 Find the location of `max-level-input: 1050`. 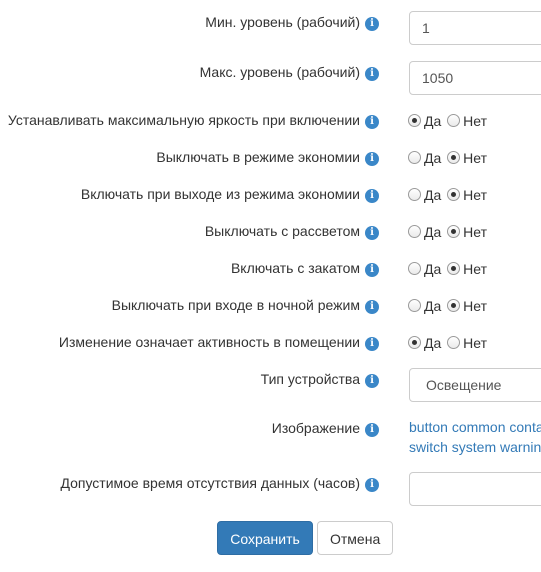

max-level-input: 1050 is located at coordinates (475, 78).